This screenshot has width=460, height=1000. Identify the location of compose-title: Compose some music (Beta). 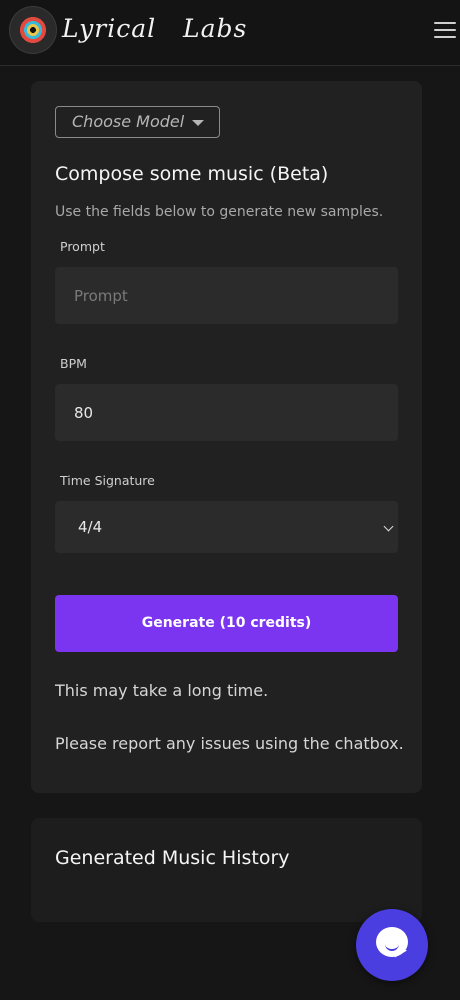
(192, 174).